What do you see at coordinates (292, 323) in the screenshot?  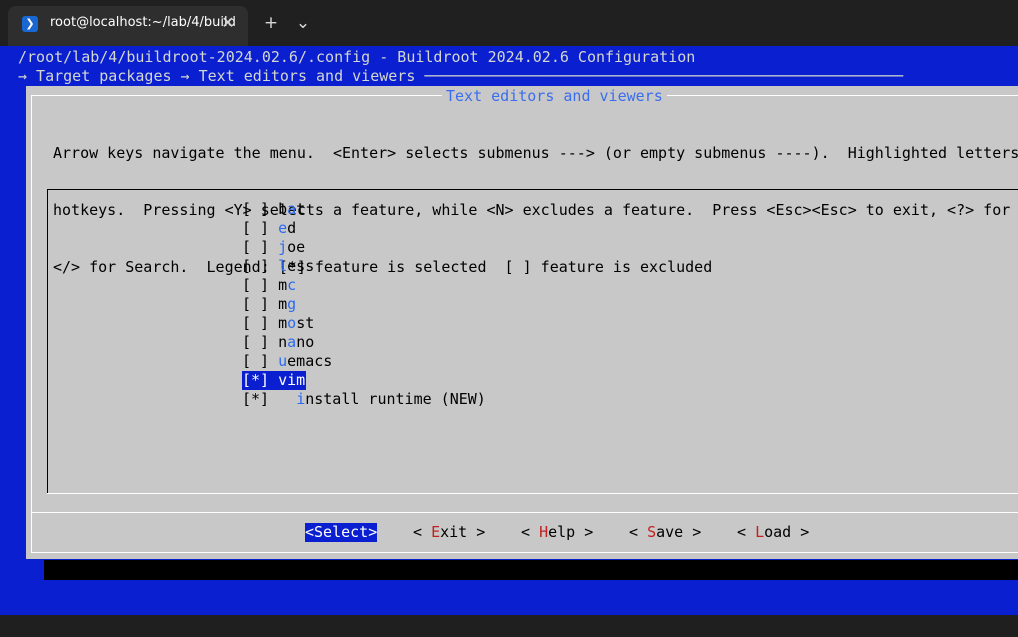 I see `menu-item-hotkey: o` at bounding box center [292, 323].